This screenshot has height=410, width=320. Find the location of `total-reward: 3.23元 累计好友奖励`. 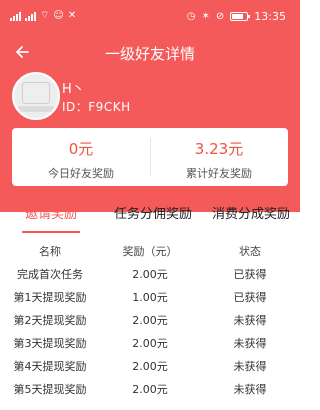

total-reward: 3.23元 累计好友奖励 is located at coordinates (219, 157).